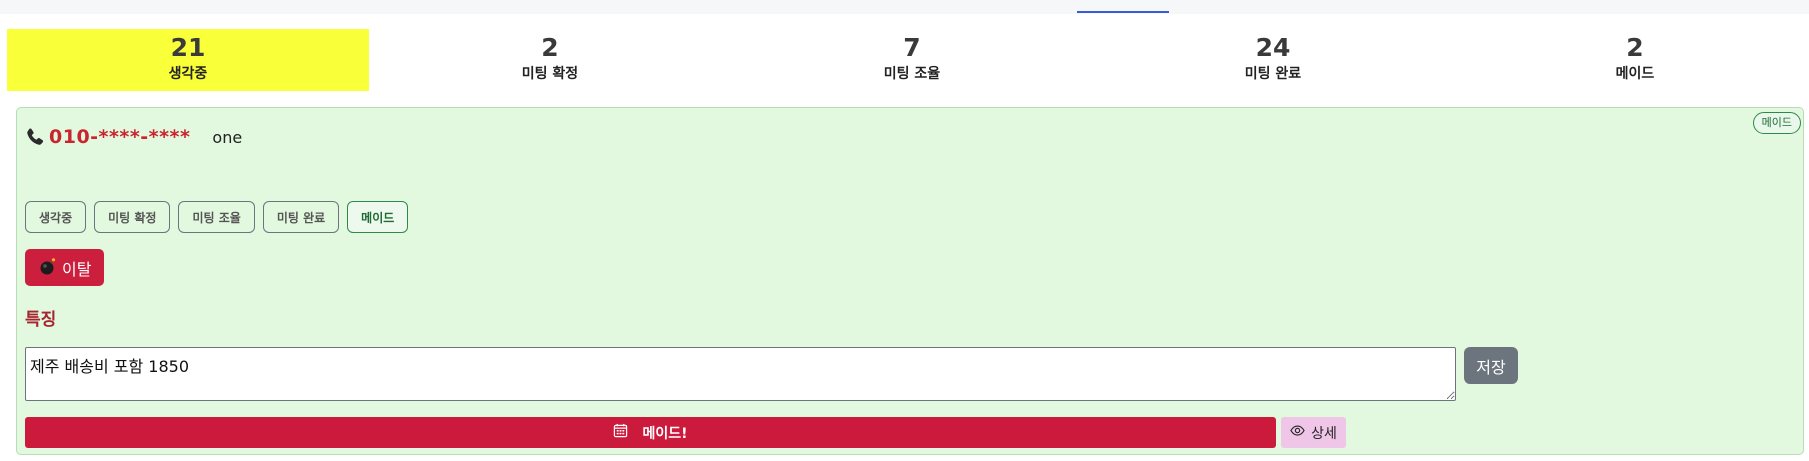  Describe the element at coordinates (120, 137) in the screenshot. I see `phone-number: 010-****-****` at that location.